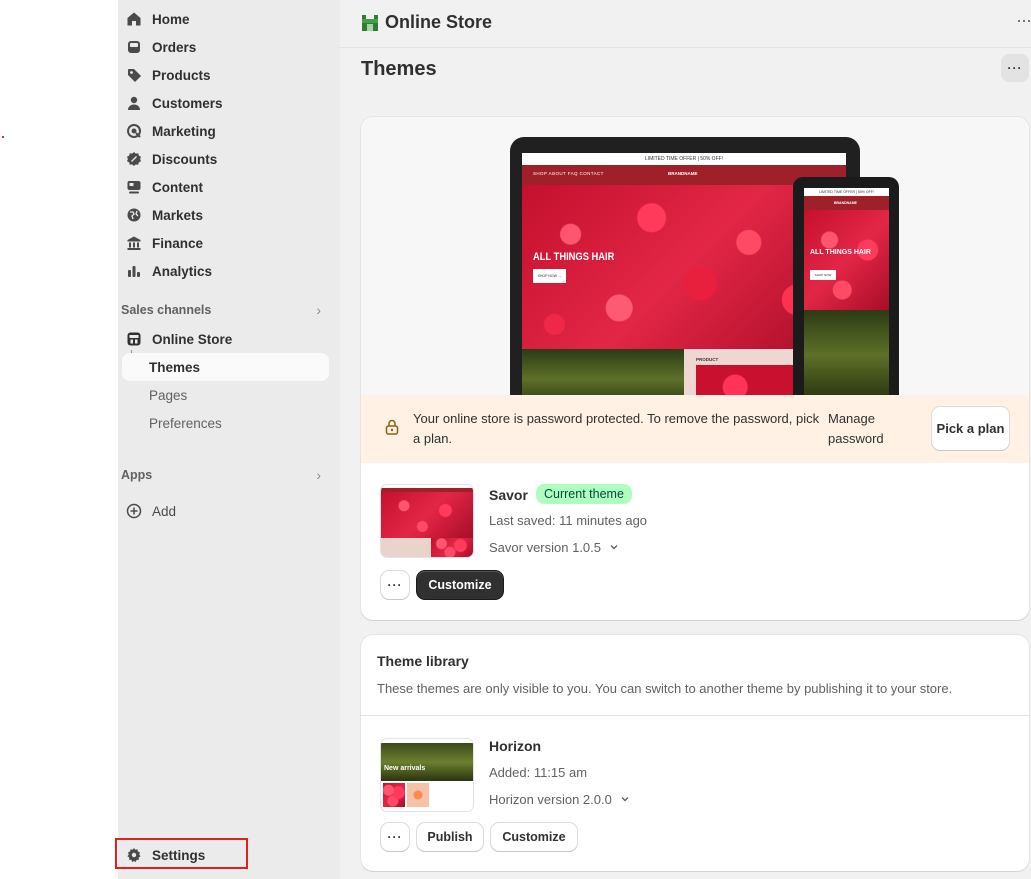 This screenshot has height=879, width=1031. Describe the element at coordinates (134, 159) in the screenshot. I see `discount-icon` at that location.